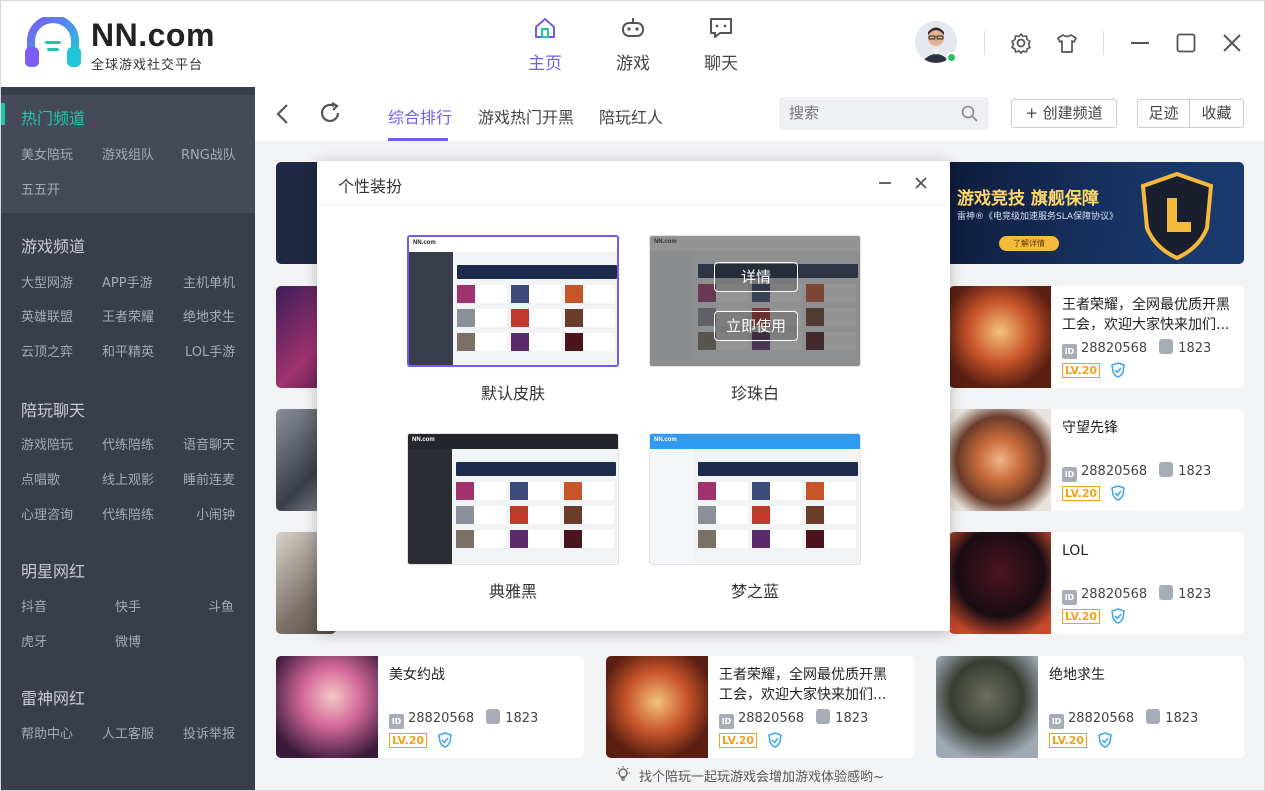 This screenshot has height=791, width=1265. Describe the element at coordinates (210, 350) in the screenshot. I see `sidebar-item: LOL手游` at that location.